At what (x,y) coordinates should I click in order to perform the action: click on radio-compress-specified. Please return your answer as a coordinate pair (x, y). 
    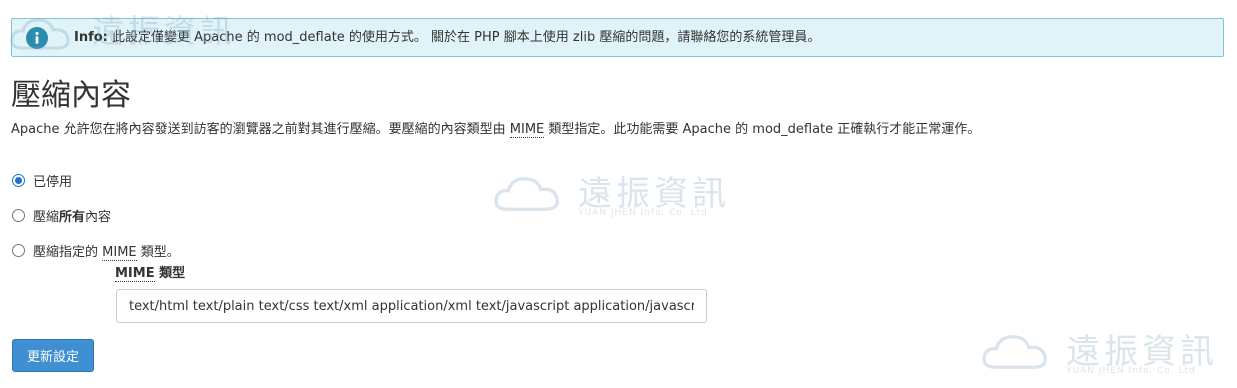
    Looking at the image, I should click on (18, 250).